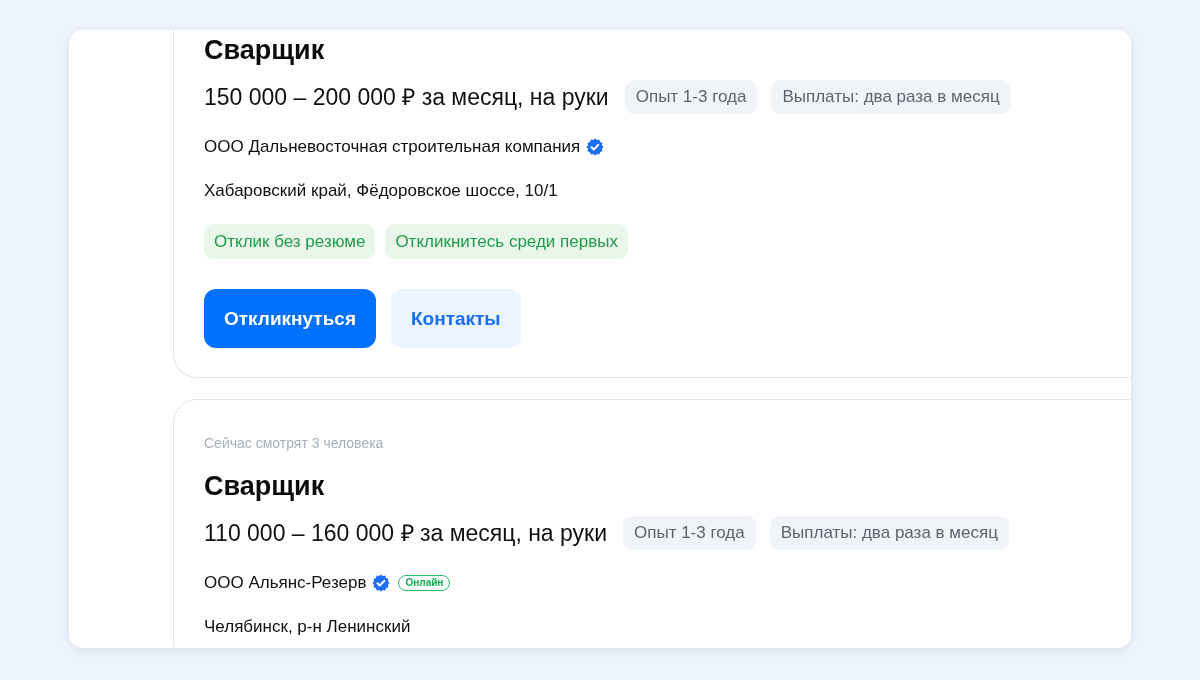 Image resolution: width=1200 pixels, height=680 pixels. Describe the element at coordinates (381, 191) in the screenshot. I see `address-text: Хабаровский край, Фёдоровское шоссе, 10/1` at that location.